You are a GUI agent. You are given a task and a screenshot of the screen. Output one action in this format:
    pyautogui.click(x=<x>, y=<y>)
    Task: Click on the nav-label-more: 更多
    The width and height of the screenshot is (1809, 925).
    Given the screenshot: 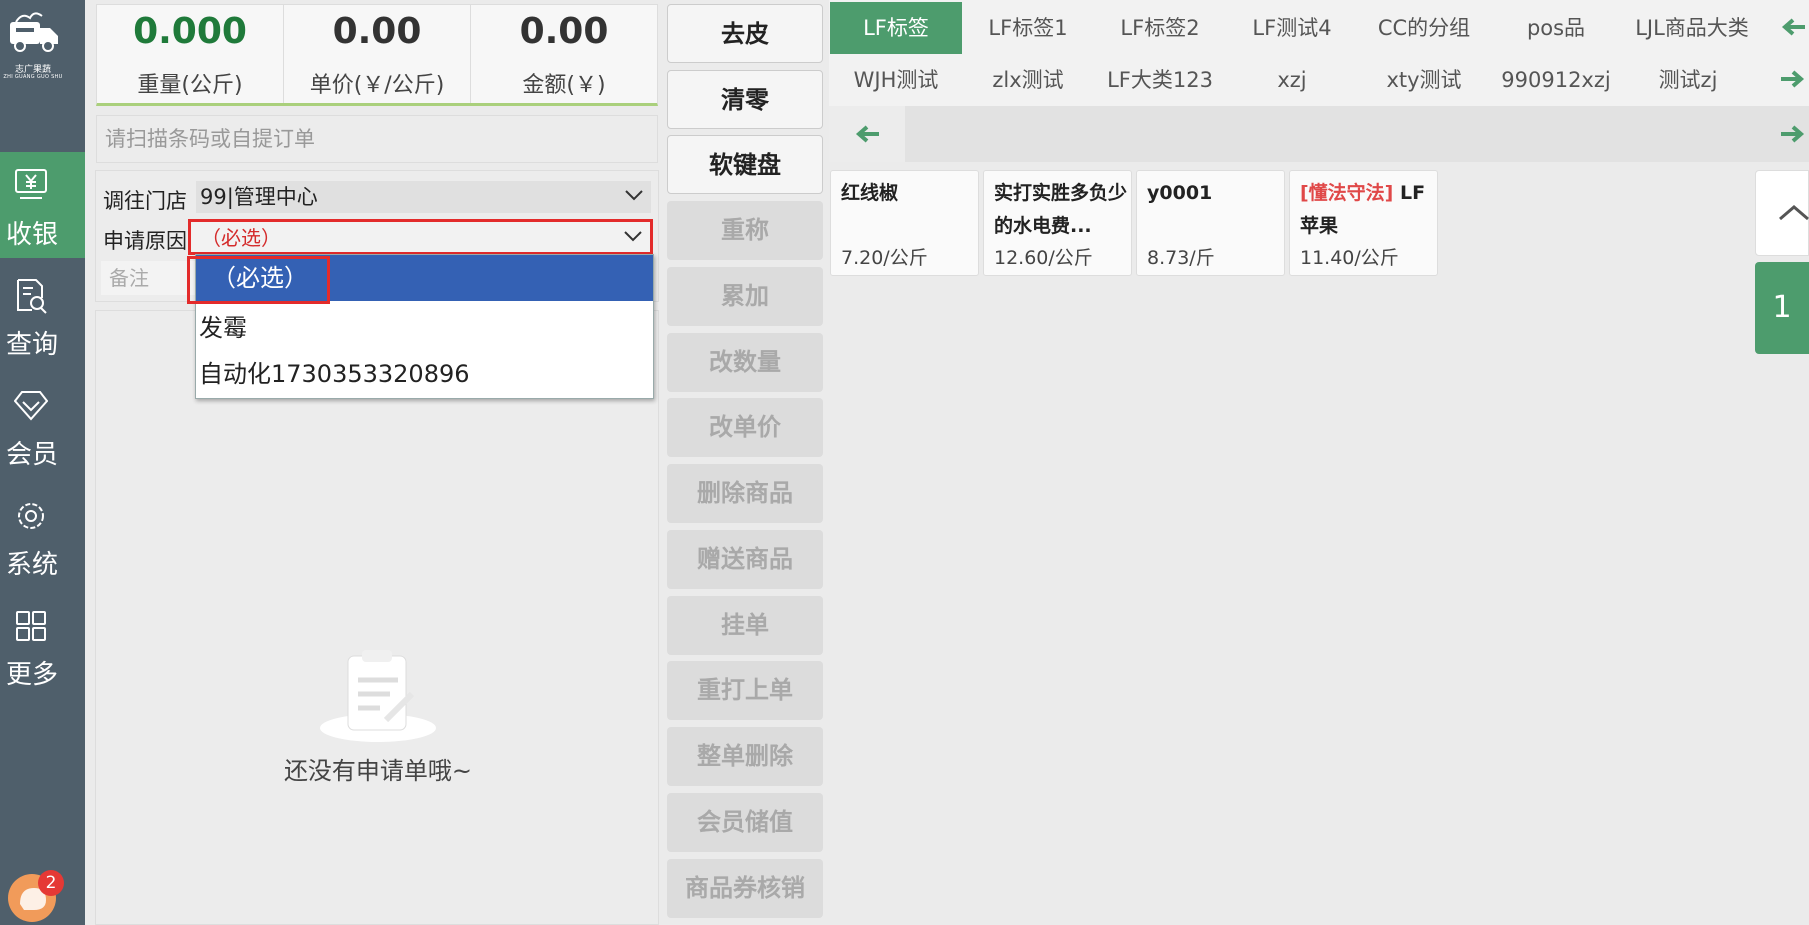 What is the action you would take?
    pyautogui.click(x=31, y=675)
    